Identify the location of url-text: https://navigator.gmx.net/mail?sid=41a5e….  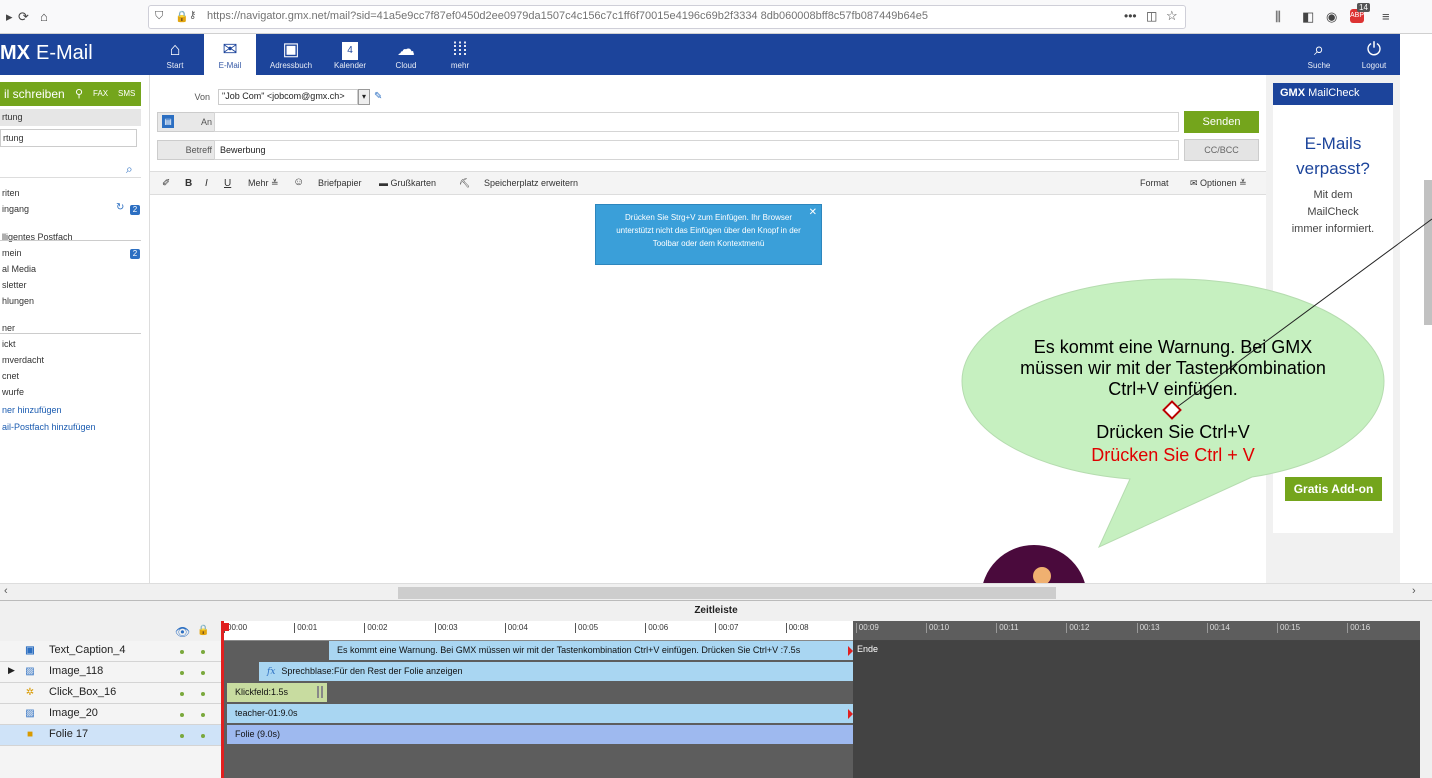
(642, 16).